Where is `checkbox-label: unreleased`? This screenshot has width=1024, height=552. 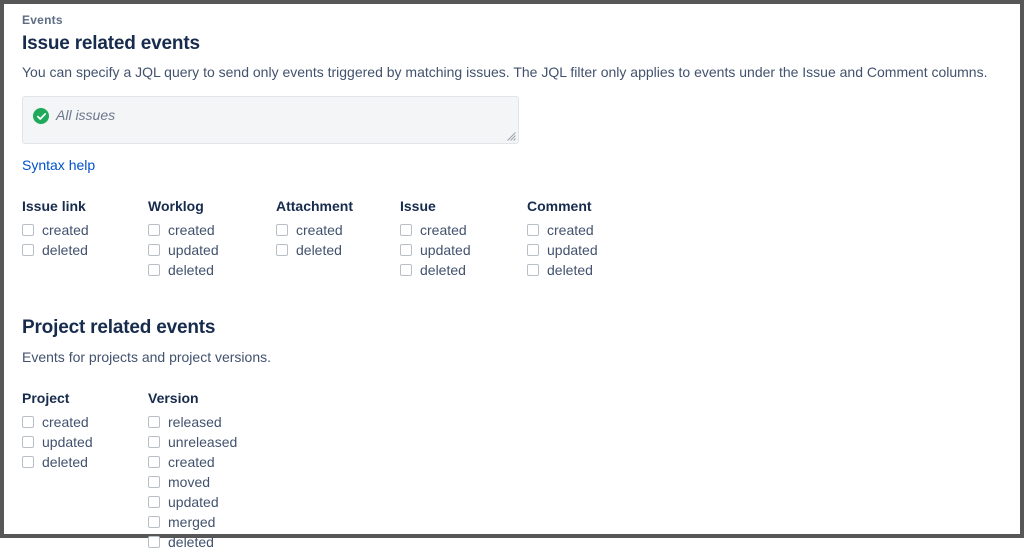 checkbox-label: unreleased is located at coordinates (203, 442).